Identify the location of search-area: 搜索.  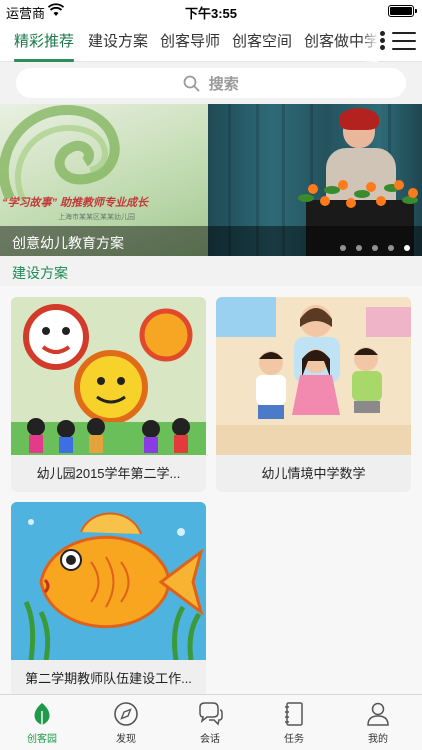
(211, 83).